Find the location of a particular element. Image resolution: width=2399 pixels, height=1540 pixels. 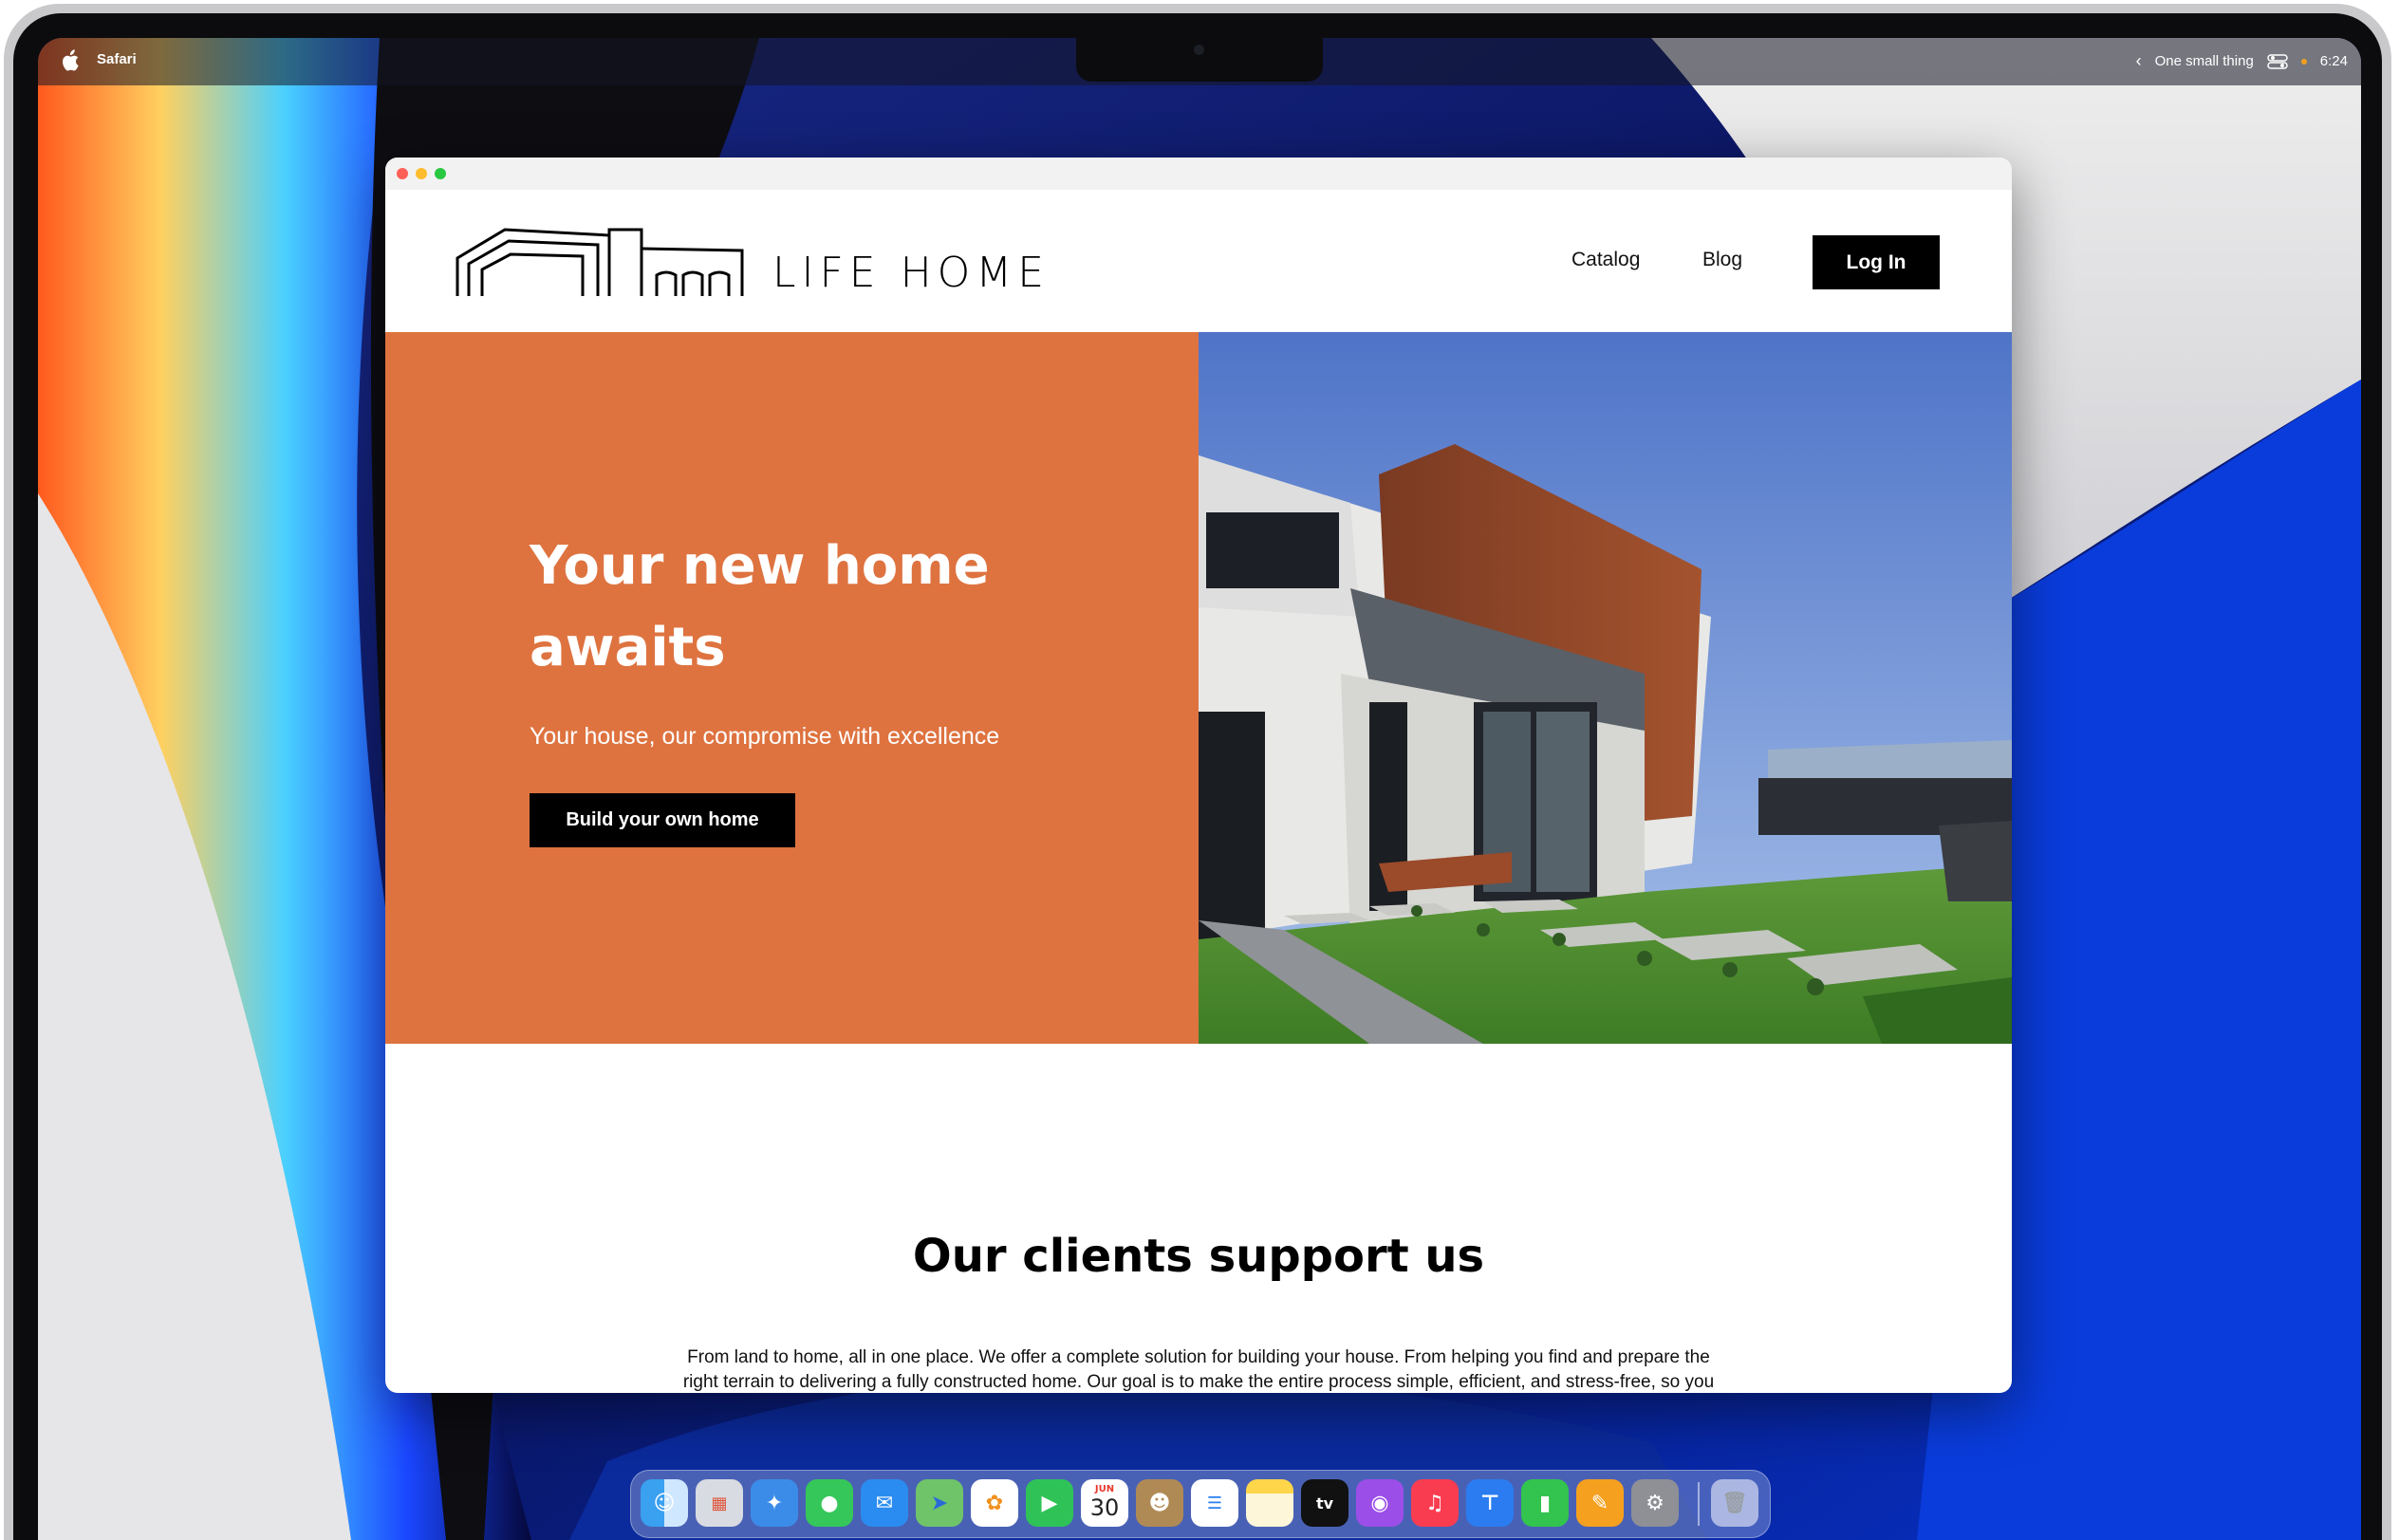

calendar-day: 30 is located at coordinates (1104, 1507).